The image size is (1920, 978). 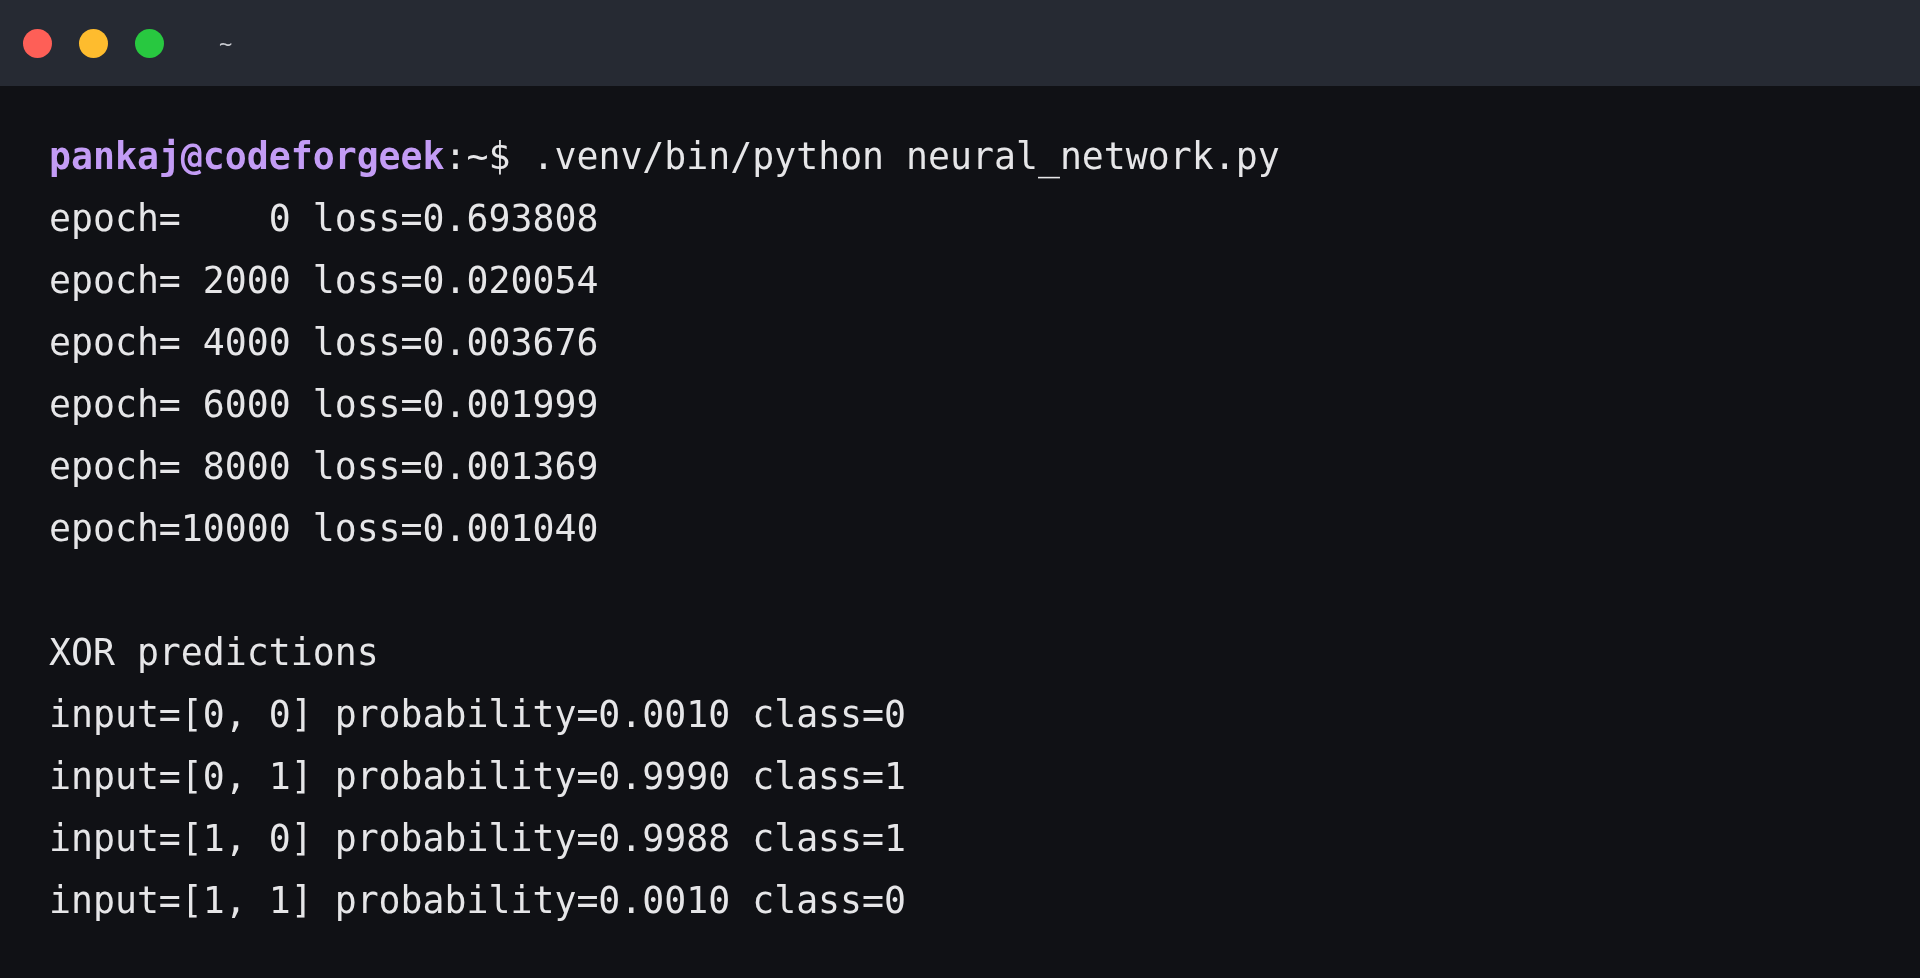 What do you see at coordinates (214, 652) in the screenshot?
I see `output-heading: XOR predictions` at bounding box center [214, 652].